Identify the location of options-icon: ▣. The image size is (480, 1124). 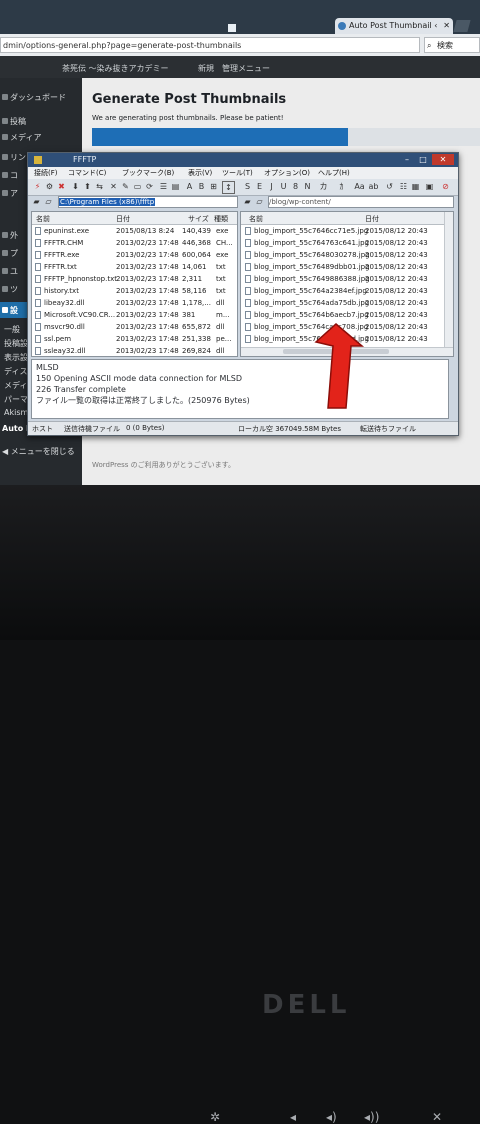
(429, 186).